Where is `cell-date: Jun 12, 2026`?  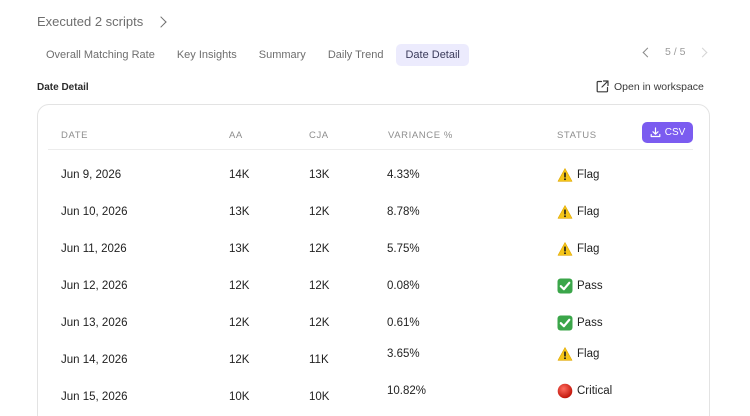 cell-date: Jun 12, 2026 is located at coordinates (94, 286).